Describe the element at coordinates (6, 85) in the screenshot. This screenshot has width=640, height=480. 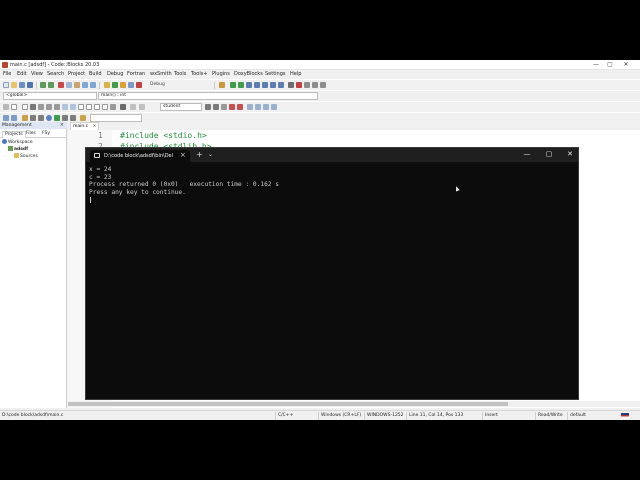
I see `new-file-icon` at that location.